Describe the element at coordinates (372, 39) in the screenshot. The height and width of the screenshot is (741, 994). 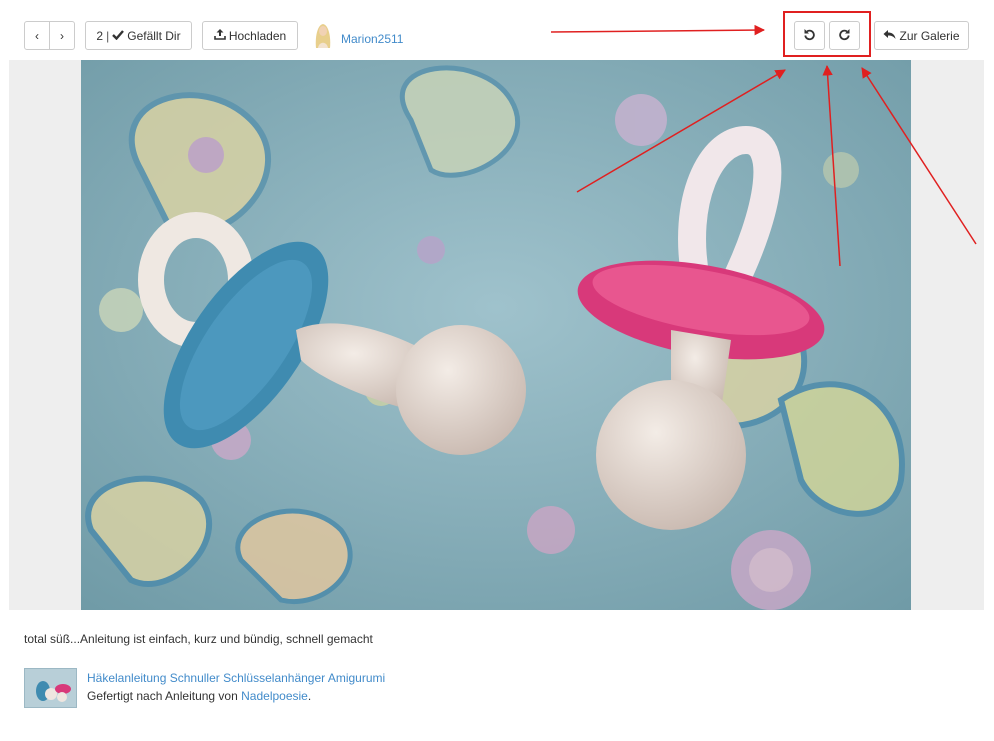
I see `username-link: Marion2511` at that location.